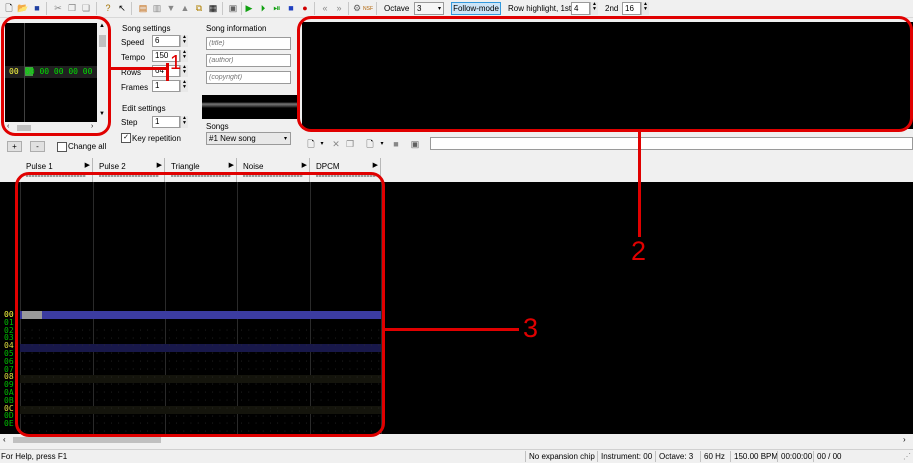 This screenshot has width=913, height=463. What do you see at coordinates (419, 8) in the screenshot?
I see `octave-value: 3` at bounding box center [419, 8].